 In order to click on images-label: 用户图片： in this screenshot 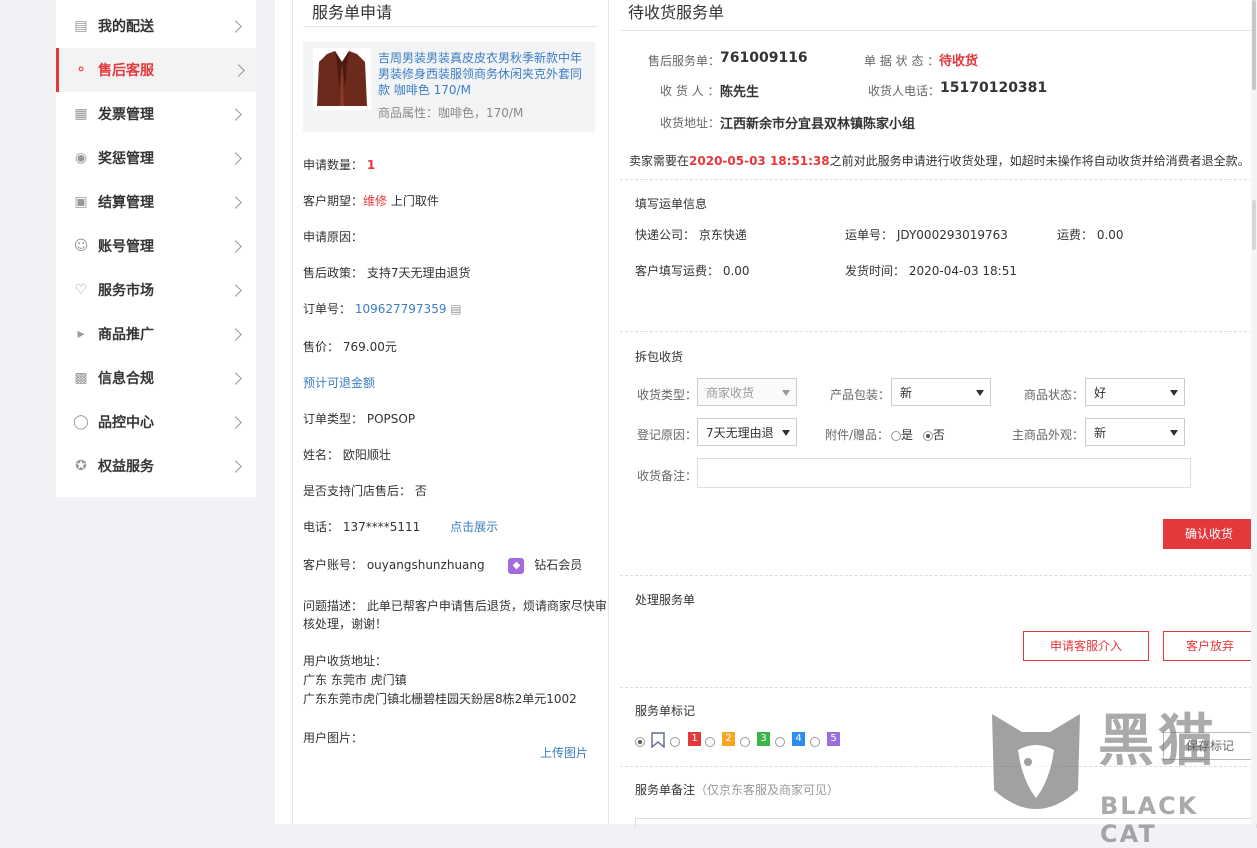, I will do `click(333, 738)`.